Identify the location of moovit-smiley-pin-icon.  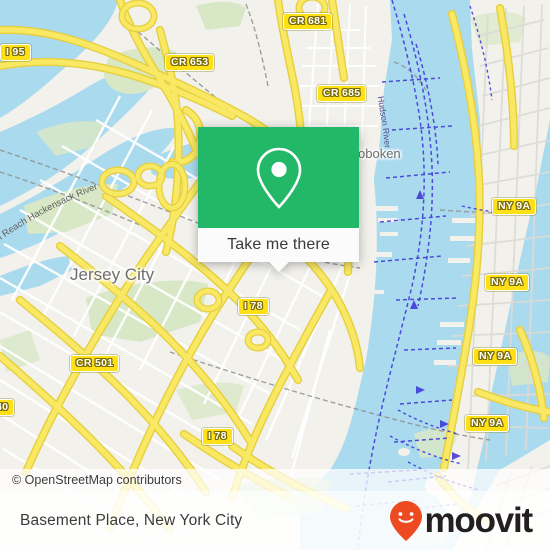
(406, 520).